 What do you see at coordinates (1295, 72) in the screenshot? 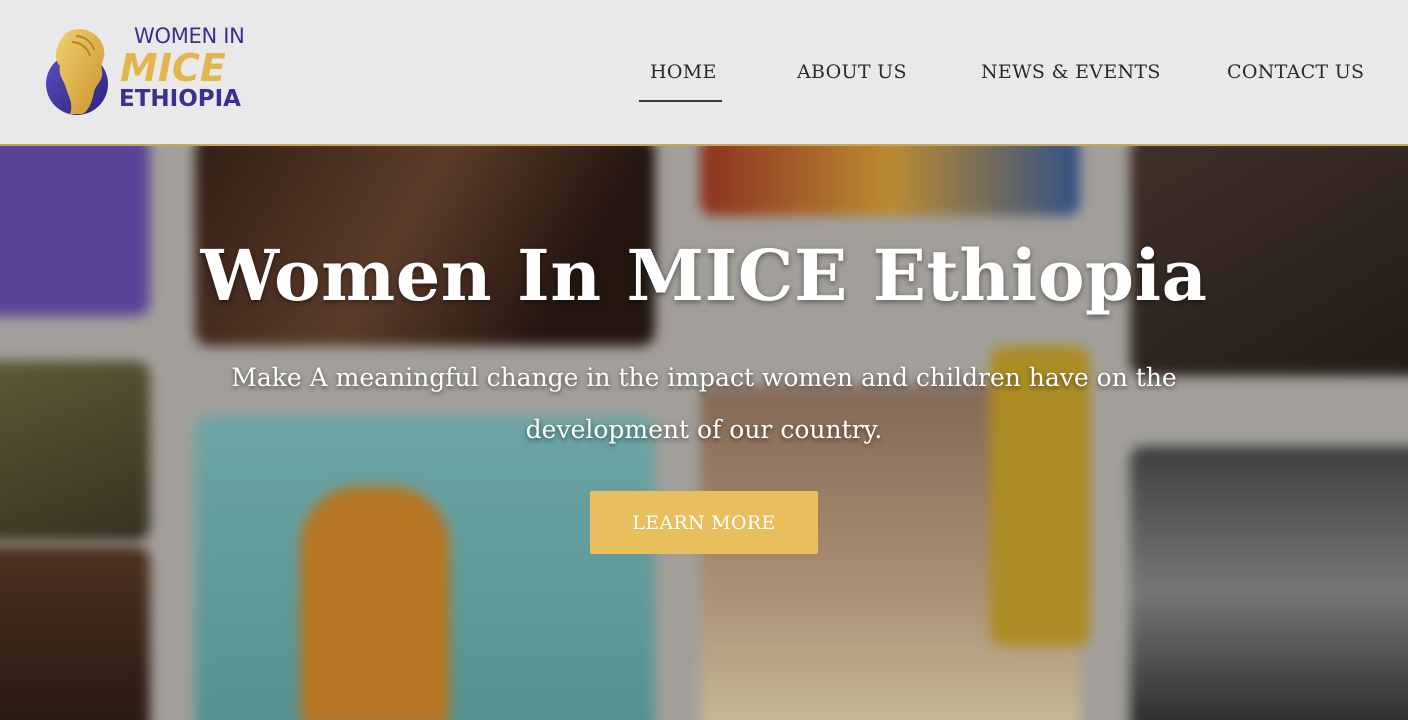
I see `nav-item-contact-us: CONTACT US` at bounding box center [1295, 72].